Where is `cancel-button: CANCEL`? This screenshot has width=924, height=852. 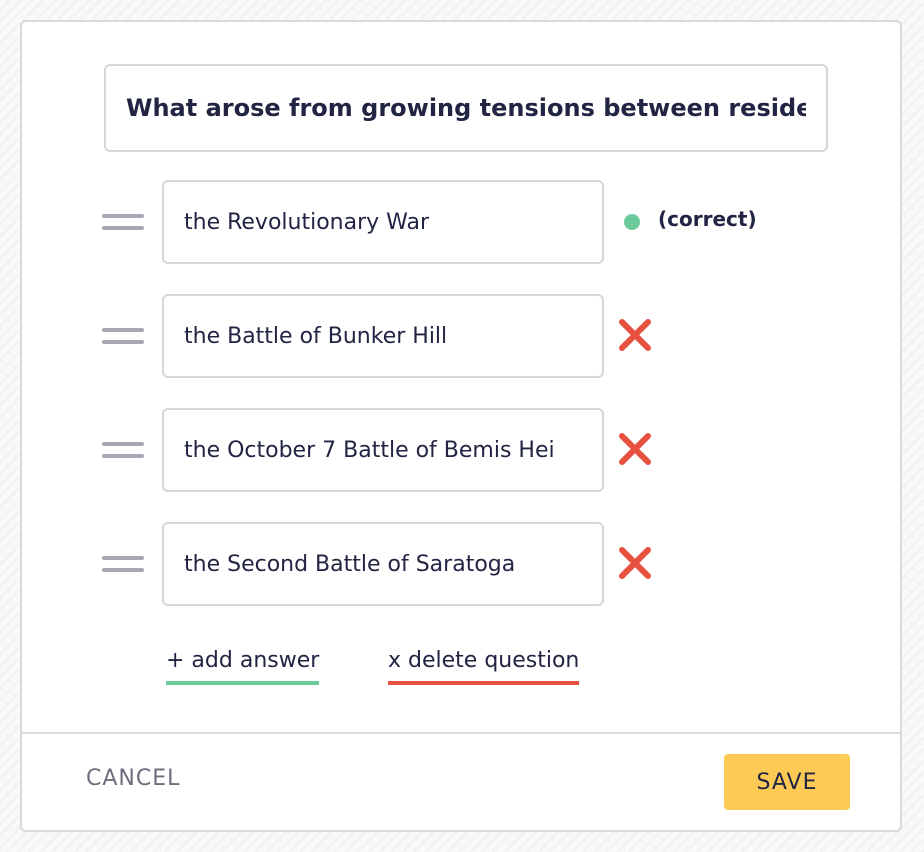 cancel-button: CANCEL is located at coordinates (133, 778).